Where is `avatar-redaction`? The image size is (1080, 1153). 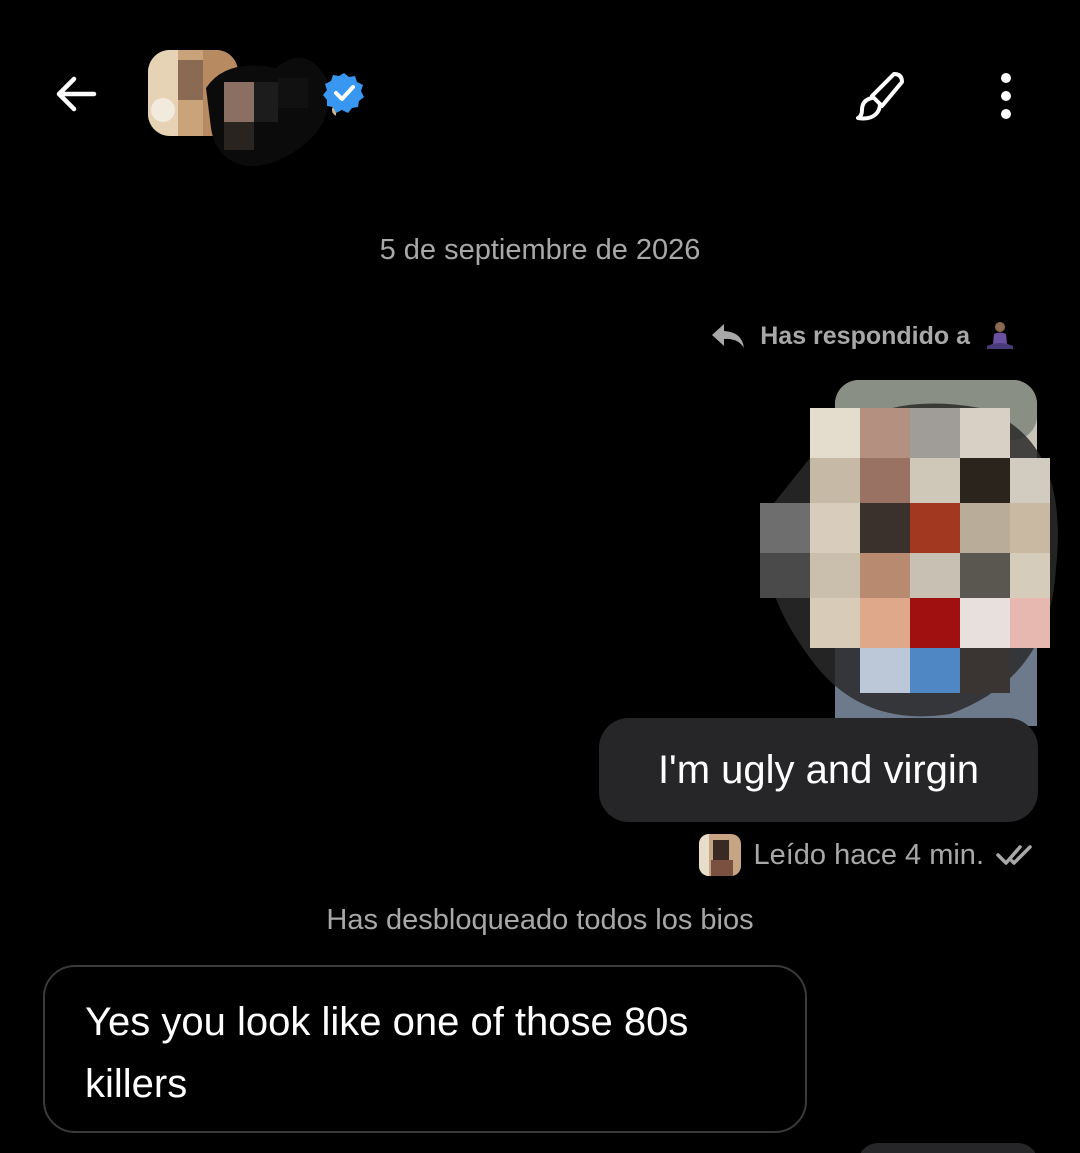
avatar-redaction is located at coordinates (271, 112).